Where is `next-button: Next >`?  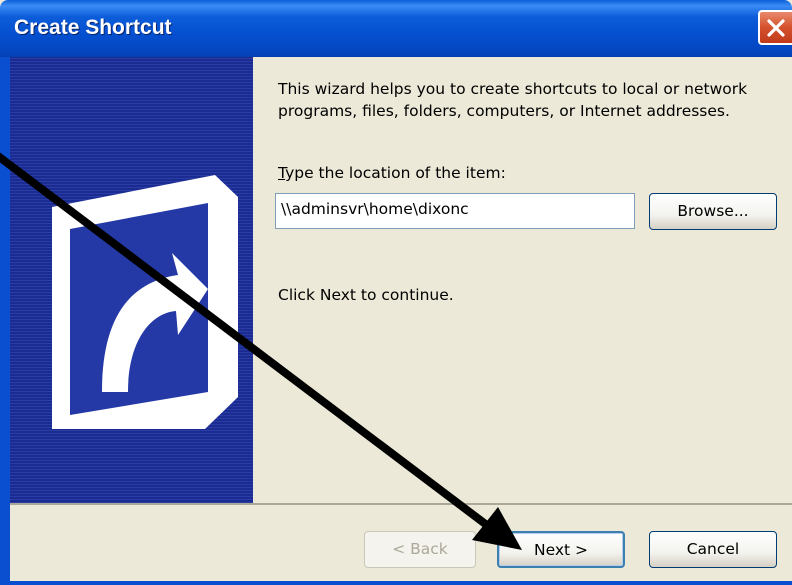 next-button: Next > is located at coordinates (561, 549).